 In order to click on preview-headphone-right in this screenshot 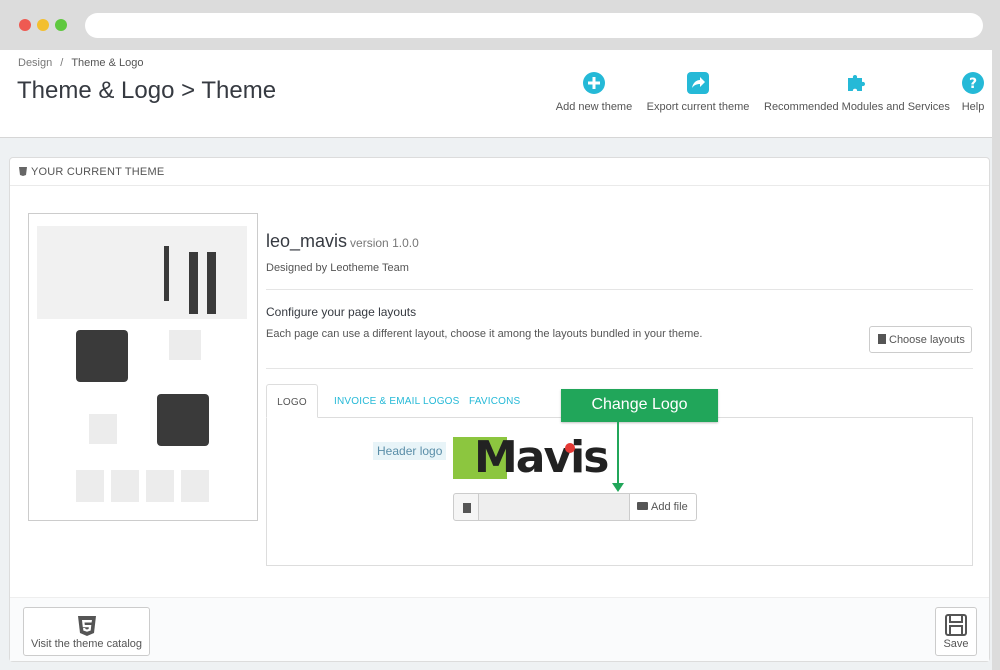, I will do `click(211, 283)`.